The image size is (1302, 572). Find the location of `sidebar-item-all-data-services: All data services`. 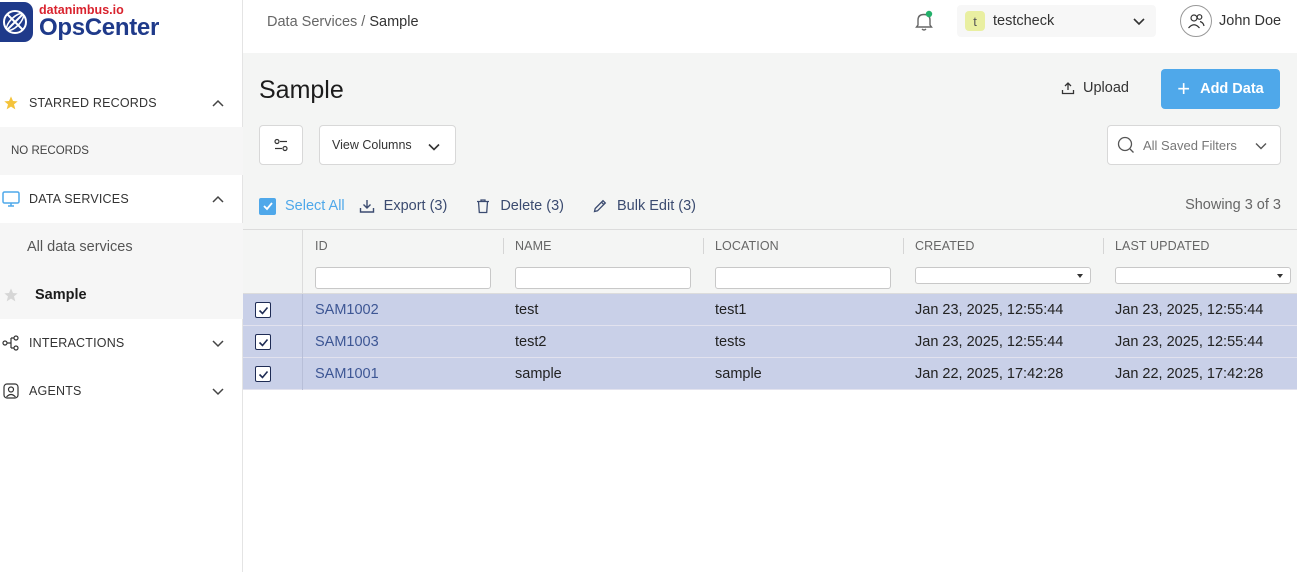

sidebar-item-all-data-services: All data services is located at coordinates (121, 247).